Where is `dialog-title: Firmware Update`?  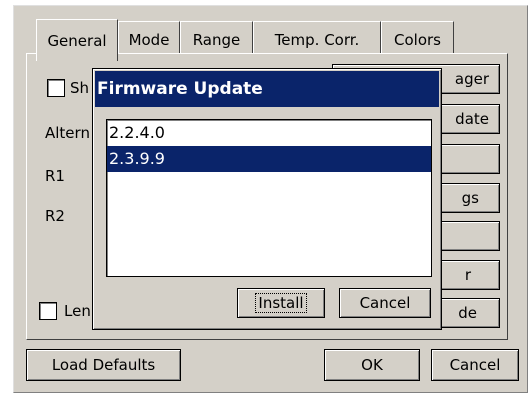
dialog-title: Firmware Update is located at coordinates (180, 89).